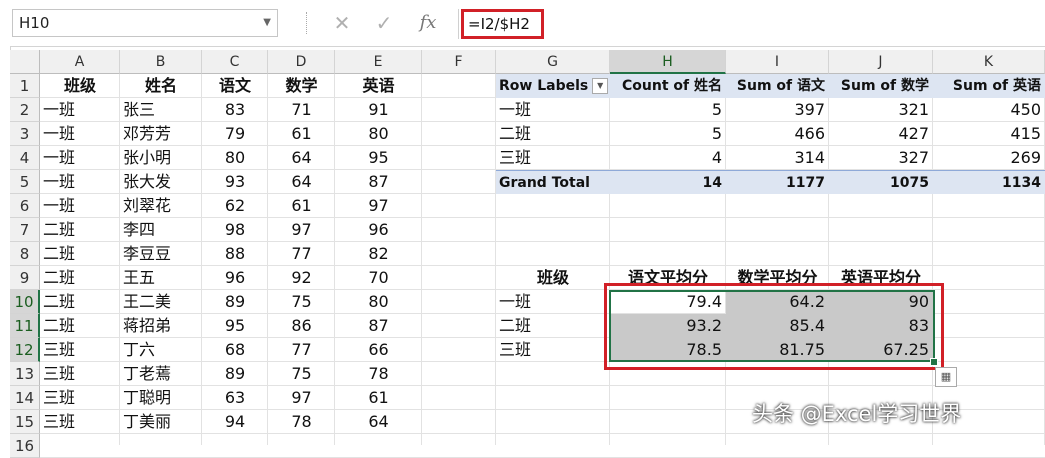 This screenshot has height=458, width=1045. What do you see at coordinates (235, 134) in the screenshot?
I see `table-cell: 79` at bounding box center [235, 134].